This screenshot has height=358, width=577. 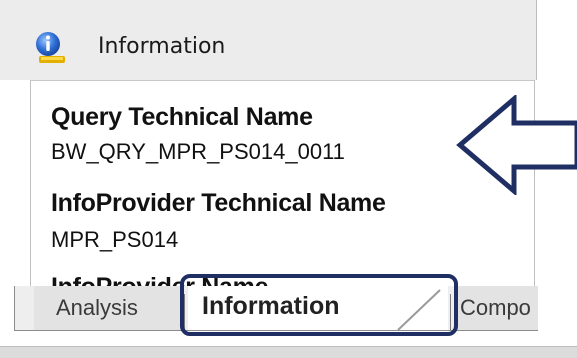 I want to click on tab-components-label: Compo, so click(x=495, y=307).